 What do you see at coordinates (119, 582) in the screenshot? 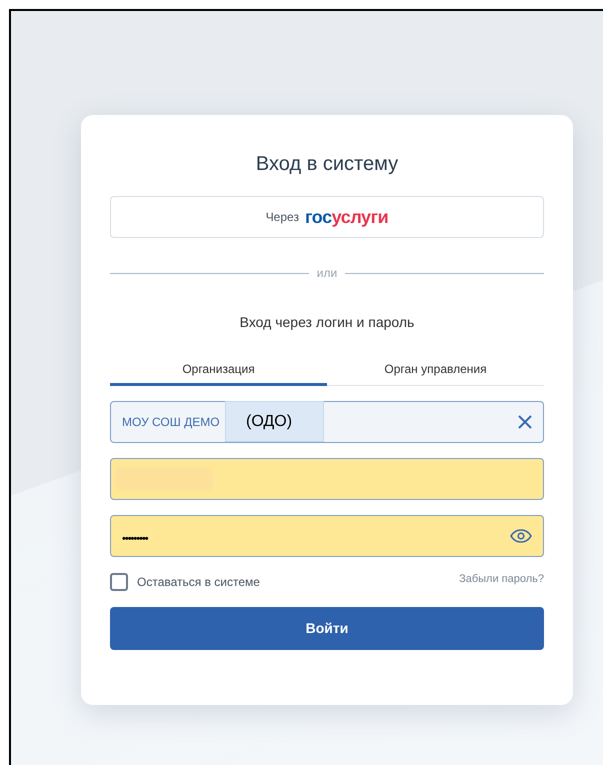
I see `remember-checkbox` at bounding box center [119, 582].